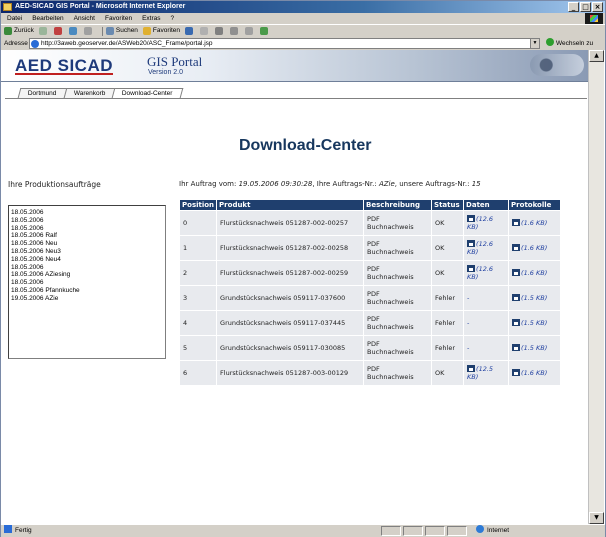 This screenshot has height=537, width=606. Describe the element at coordinates (87, 244) in the screenshot. I see `list-item: 18.05.2006 Neu` at that location.